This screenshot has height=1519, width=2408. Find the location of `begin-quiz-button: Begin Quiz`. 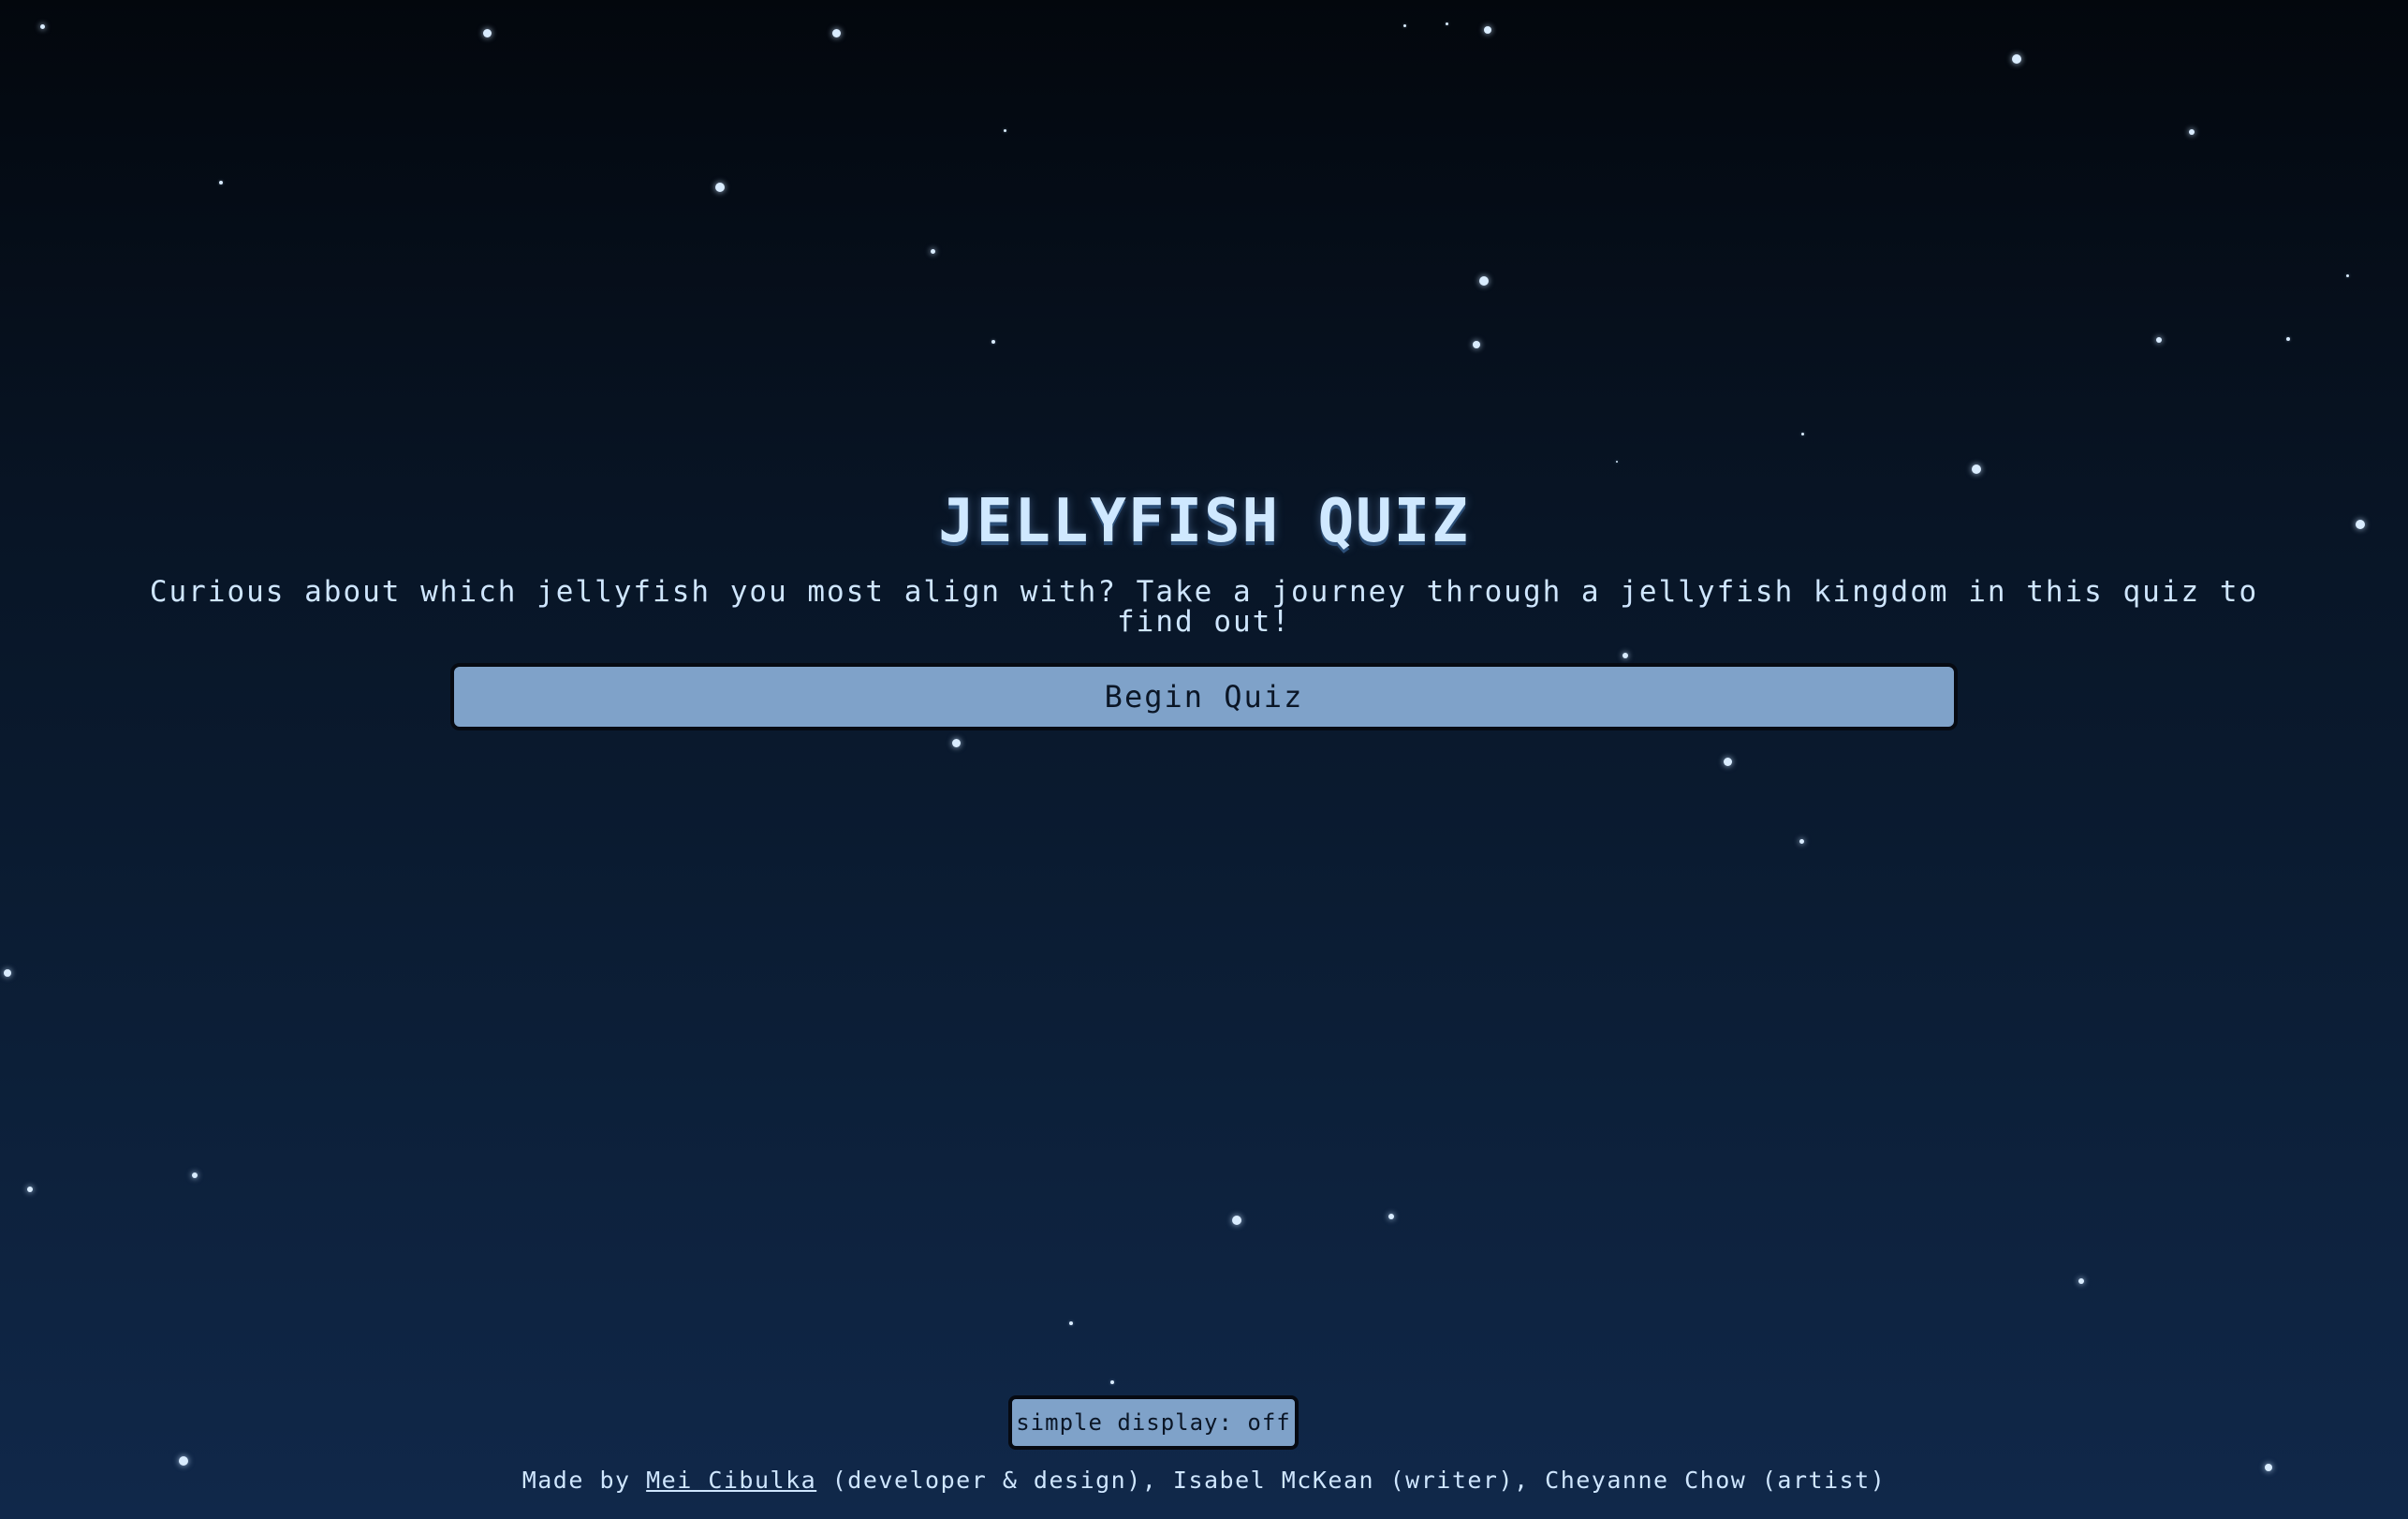

begin-quiz-button: Begin Quiz is located at coordinates (1204, 696).